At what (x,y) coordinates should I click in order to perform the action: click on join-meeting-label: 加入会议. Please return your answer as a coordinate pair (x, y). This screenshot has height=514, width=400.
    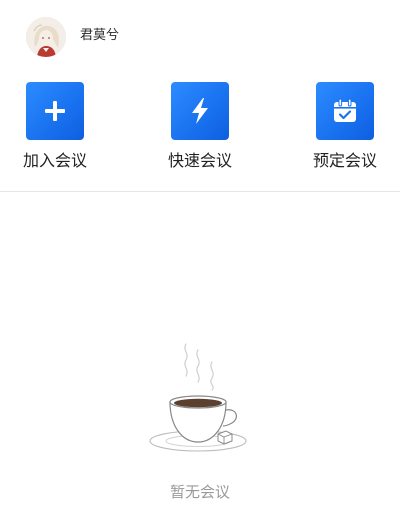
    Looking at the image, I should click on (54, 160).